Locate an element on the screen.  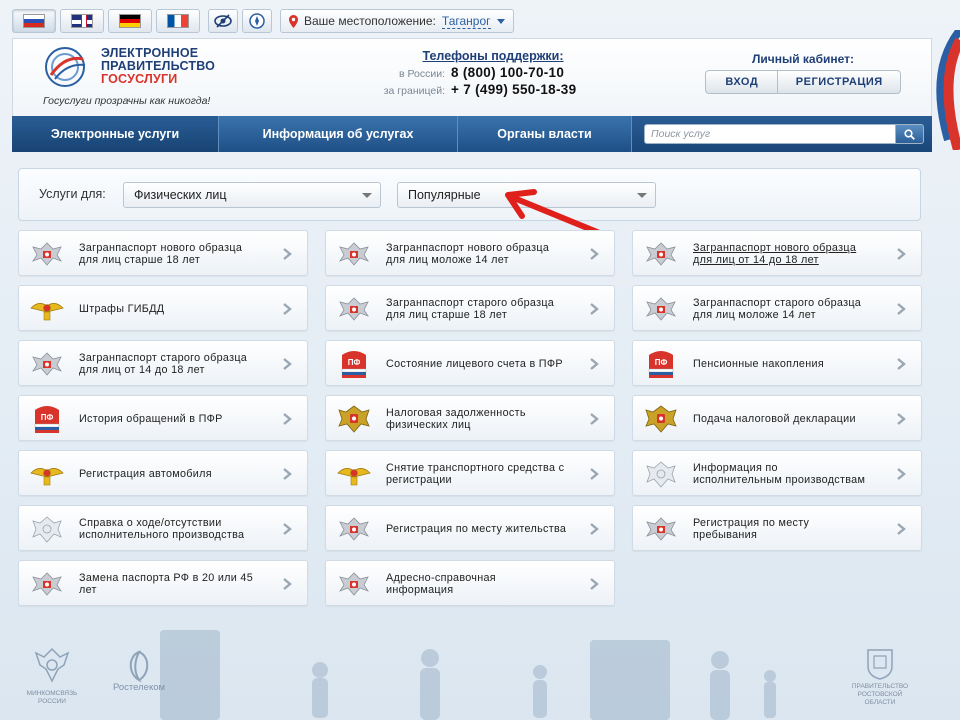
eye-icon is located at coordinates (223, 21).